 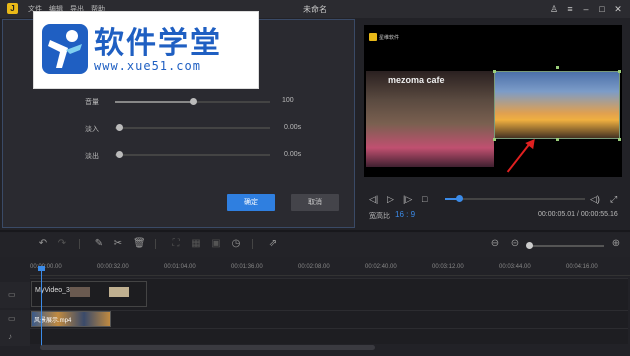 I want to click on audio-track, so click(x=329, y=336).